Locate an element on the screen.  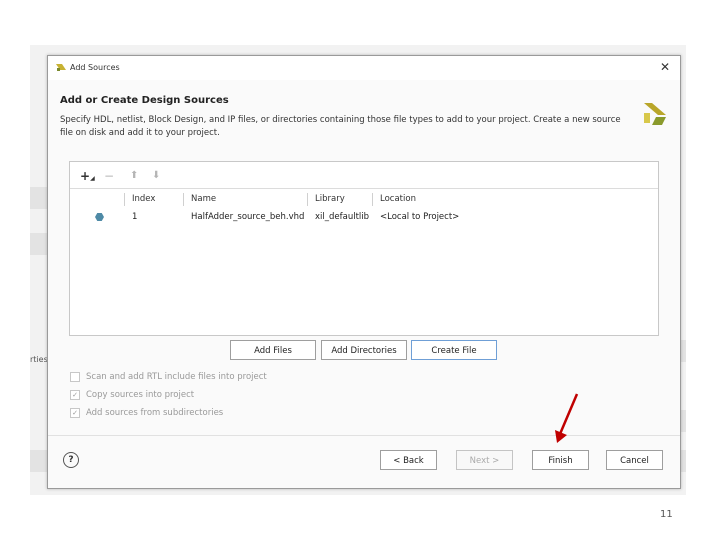
vhdl-file-icon is located at coordinates (99, 217).